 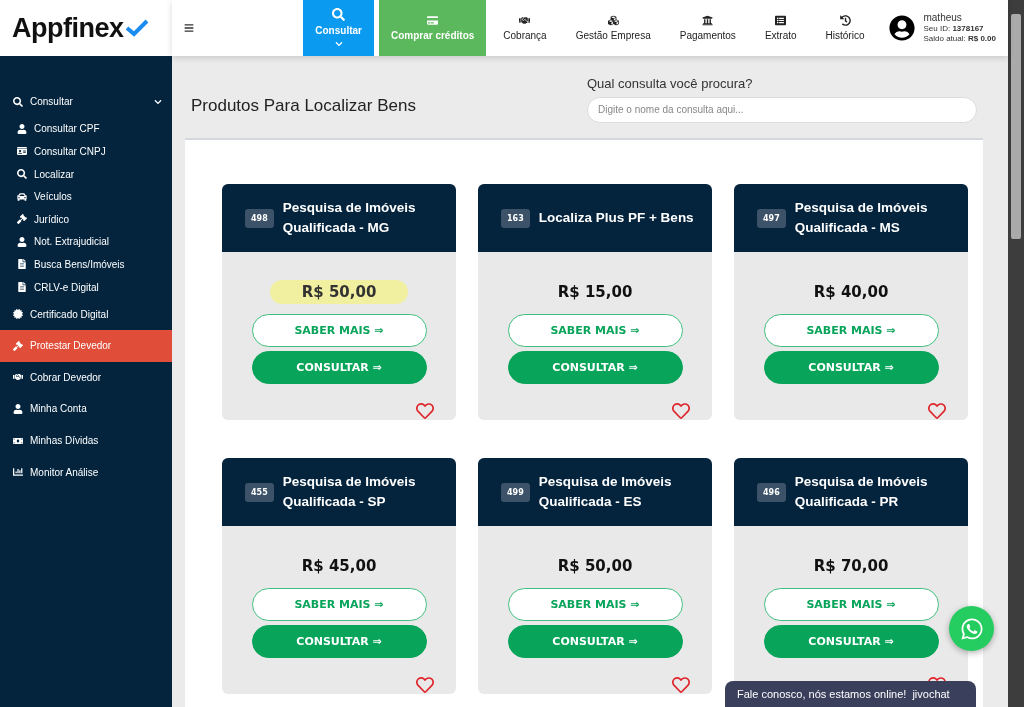 I want to click on car-icon, so click(x=22, y=196).